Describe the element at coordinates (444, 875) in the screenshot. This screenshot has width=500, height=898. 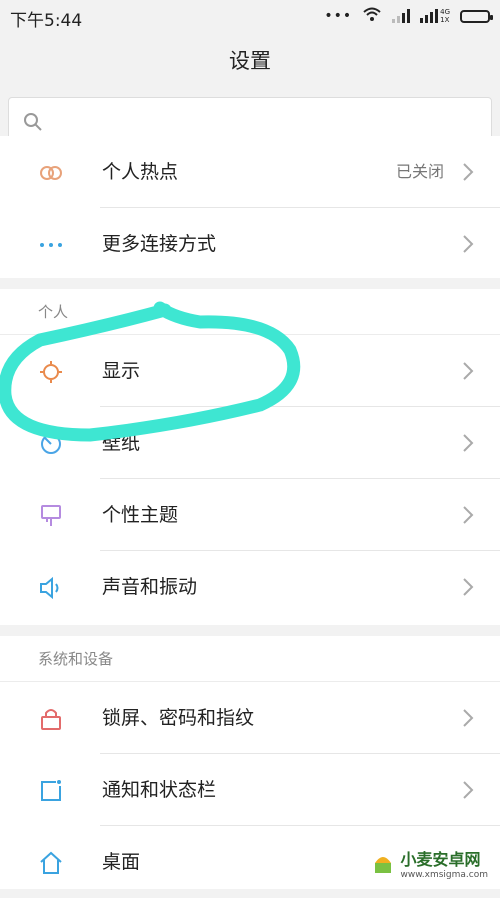
I see `watermark-url: www.xmsigma.com` at that location.